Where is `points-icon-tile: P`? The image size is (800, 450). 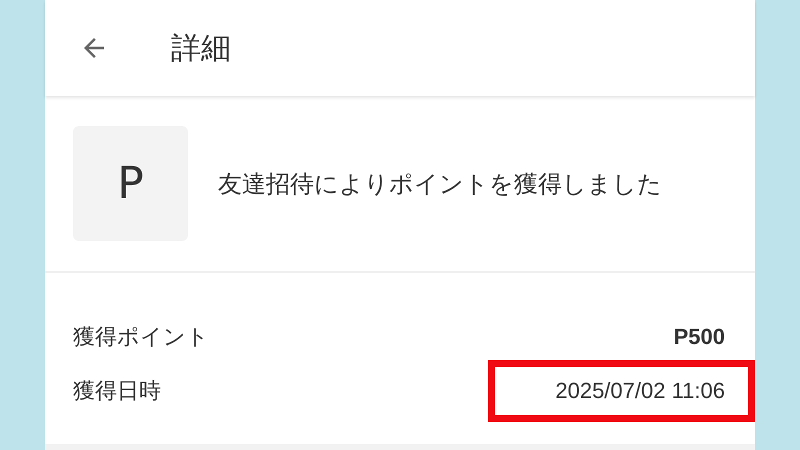
points-icon-tile: P is located at coordinates (130, 183).